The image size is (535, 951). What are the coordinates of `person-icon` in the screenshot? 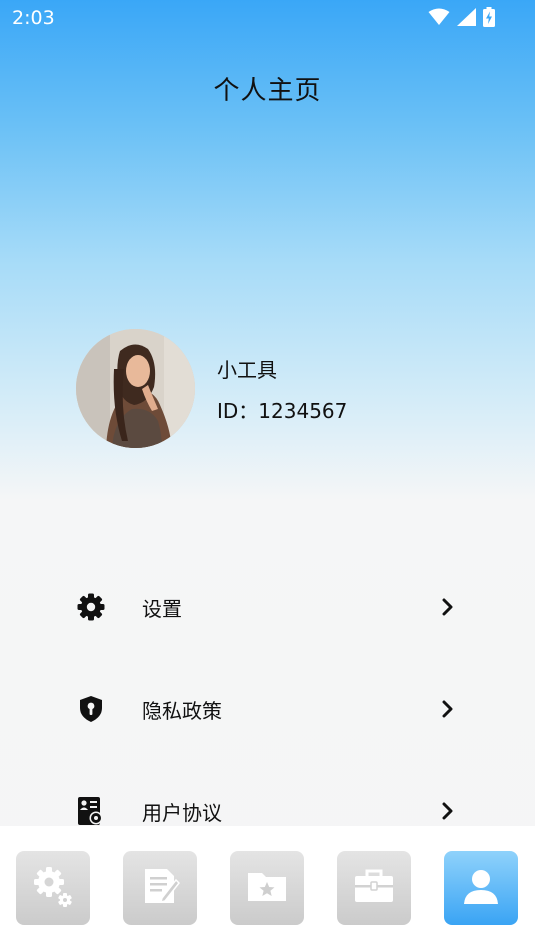 It's located at (481, 888).